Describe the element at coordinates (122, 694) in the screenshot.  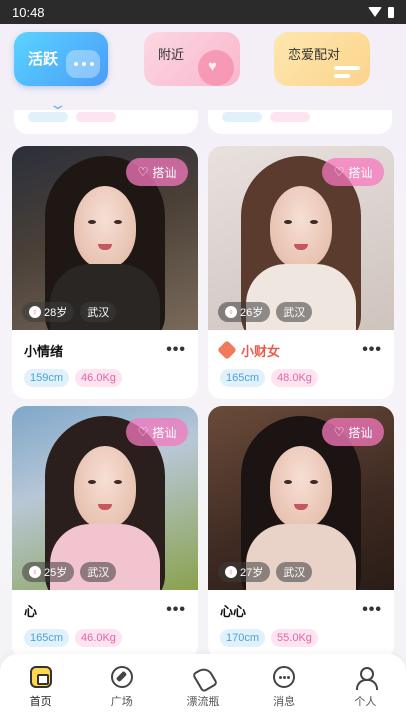
I see `nav-item-plaza: 广场` at that location.